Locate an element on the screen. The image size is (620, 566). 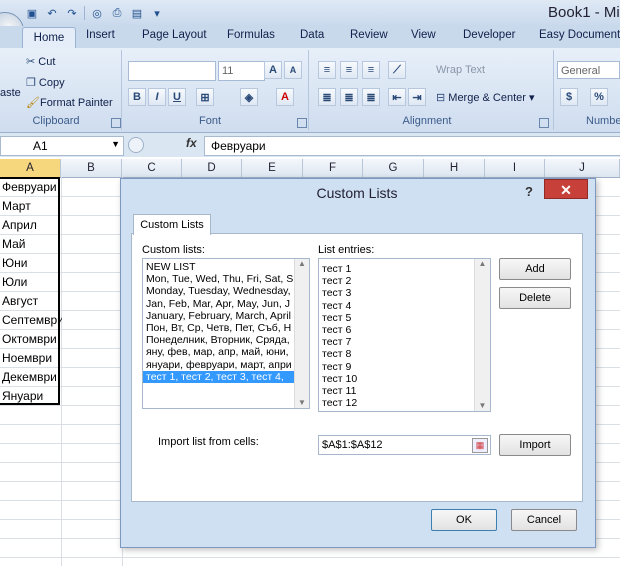
list-item: Понеделник, Вторник, Сряда, is located at coordinates (219, 340).